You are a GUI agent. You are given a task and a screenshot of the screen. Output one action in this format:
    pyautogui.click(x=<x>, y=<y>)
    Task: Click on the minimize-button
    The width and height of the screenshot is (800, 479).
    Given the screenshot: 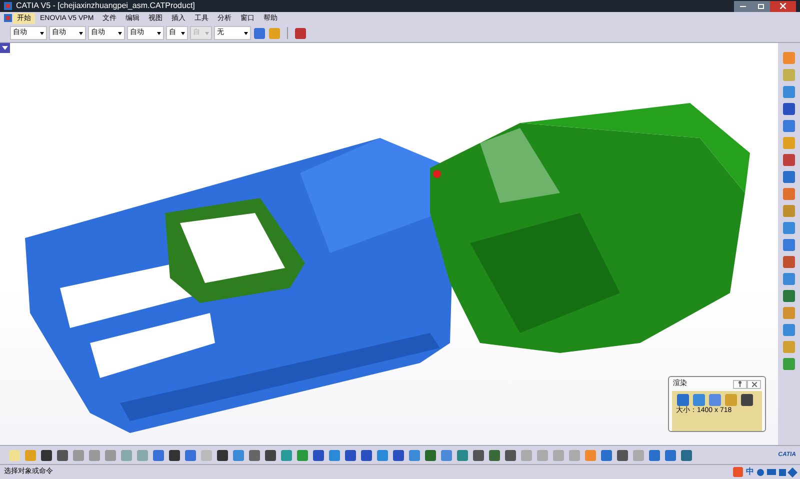 What is the action you would take?
    pyautogui.click(x=743, y=6)
    